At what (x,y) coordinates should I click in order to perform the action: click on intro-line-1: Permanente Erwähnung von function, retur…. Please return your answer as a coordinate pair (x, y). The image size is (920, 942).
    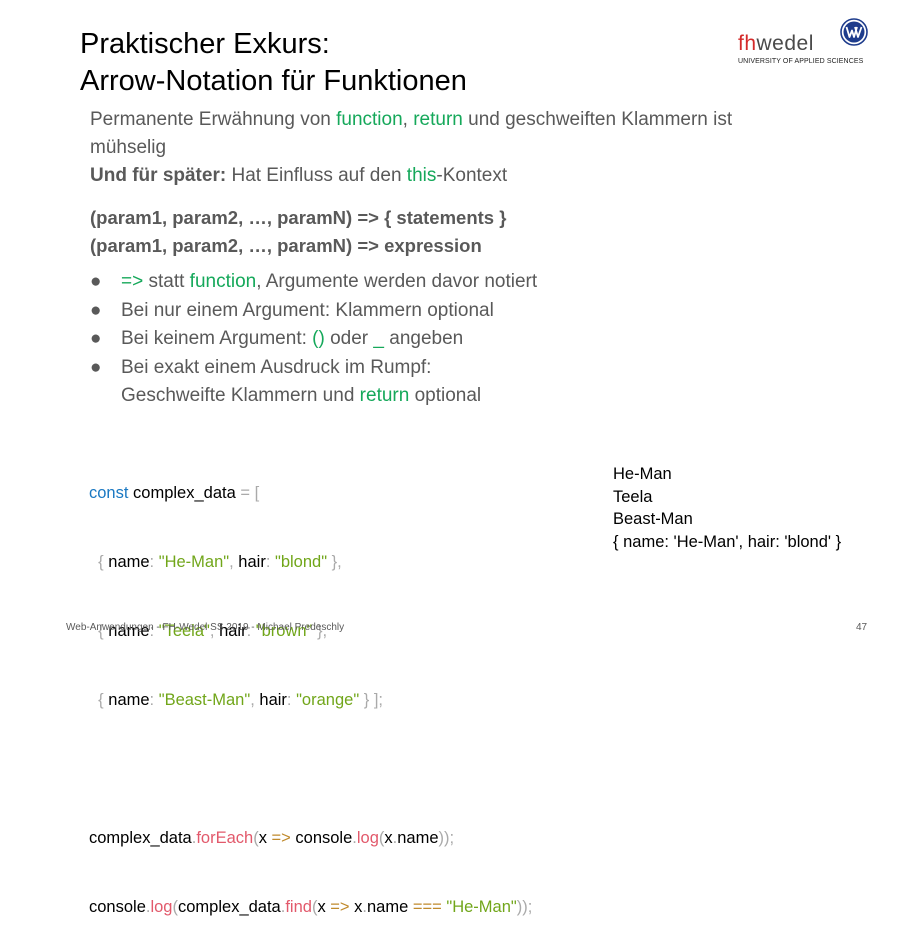
    Looking at the image, I should click on (411, 119).